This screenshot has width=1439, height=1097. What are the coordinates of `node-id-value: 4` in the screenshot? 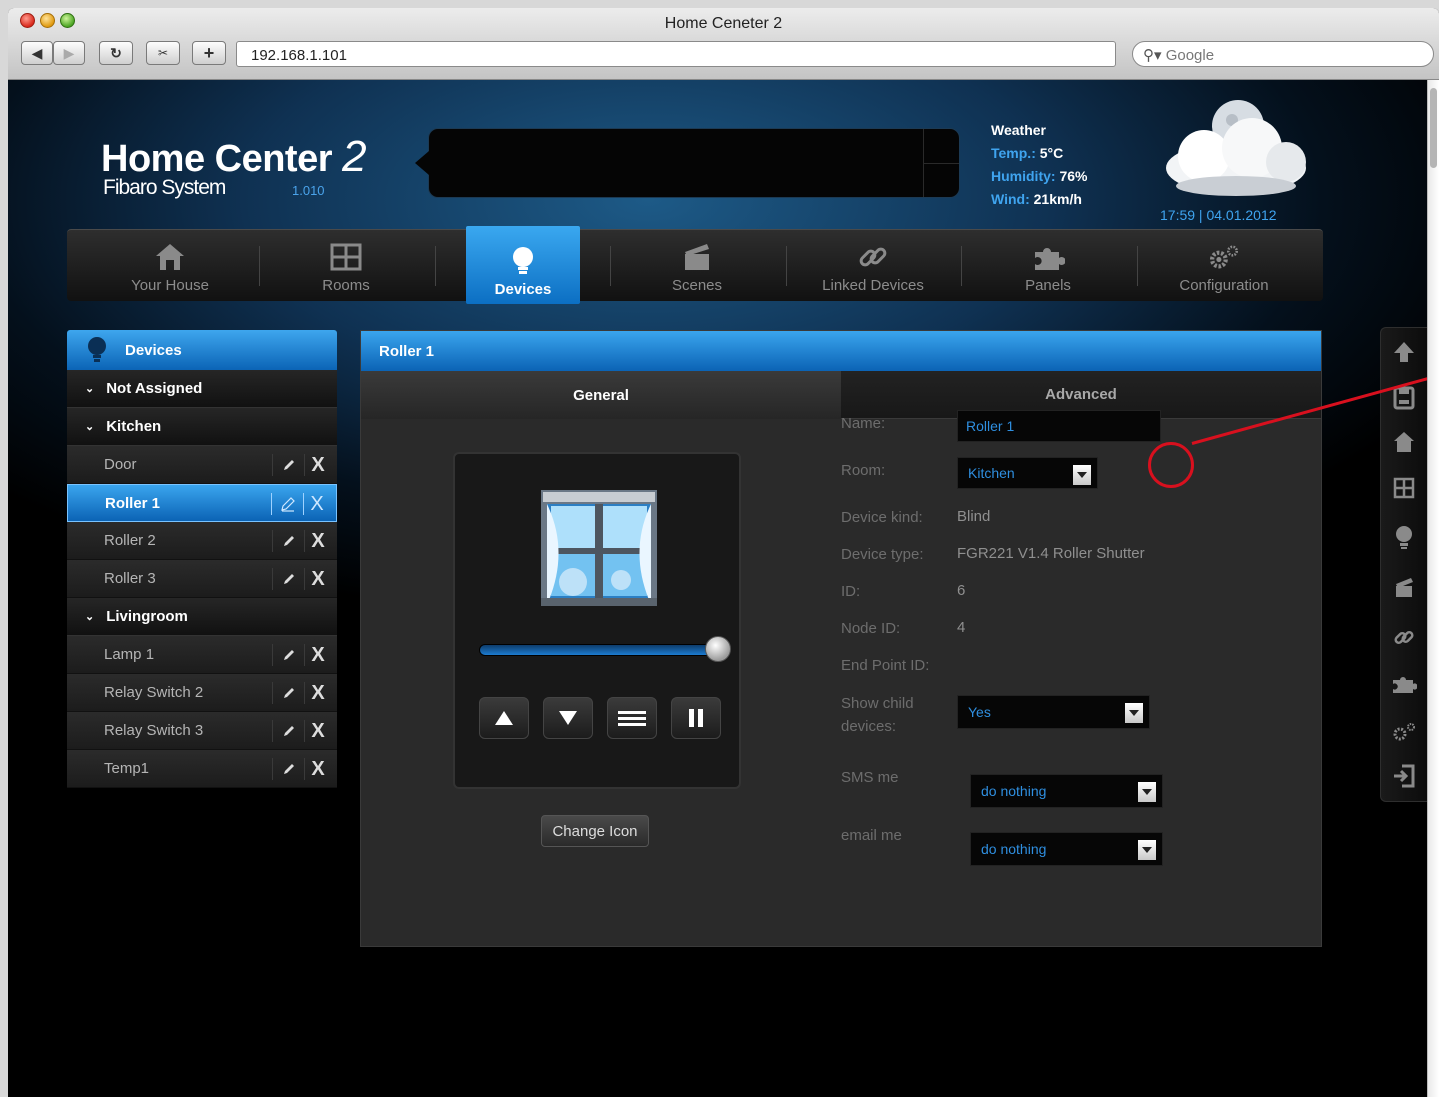 It's located at (961, 627).